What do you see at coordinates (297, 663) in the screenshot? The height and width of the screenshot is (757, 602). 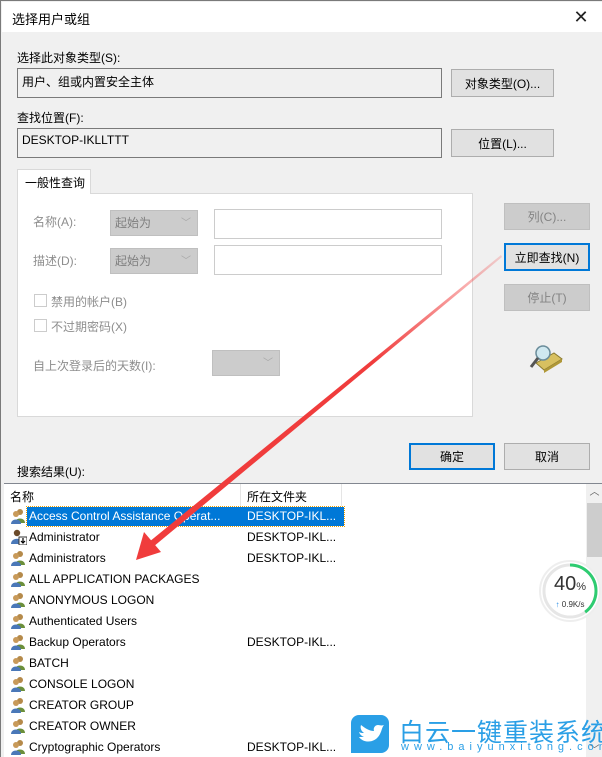 I see `result-row: BATCH` at bounding box center [297, 663].